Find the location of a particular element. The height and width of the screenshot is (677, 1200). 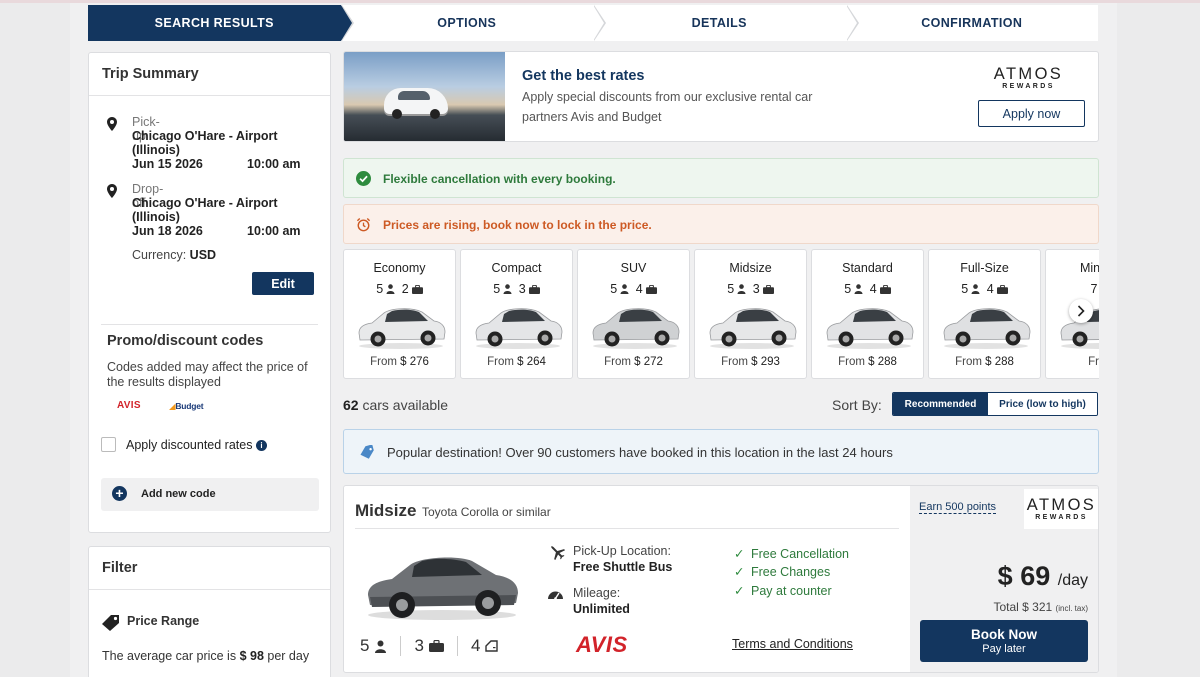

section-divider is located at coordinates (209, 324).